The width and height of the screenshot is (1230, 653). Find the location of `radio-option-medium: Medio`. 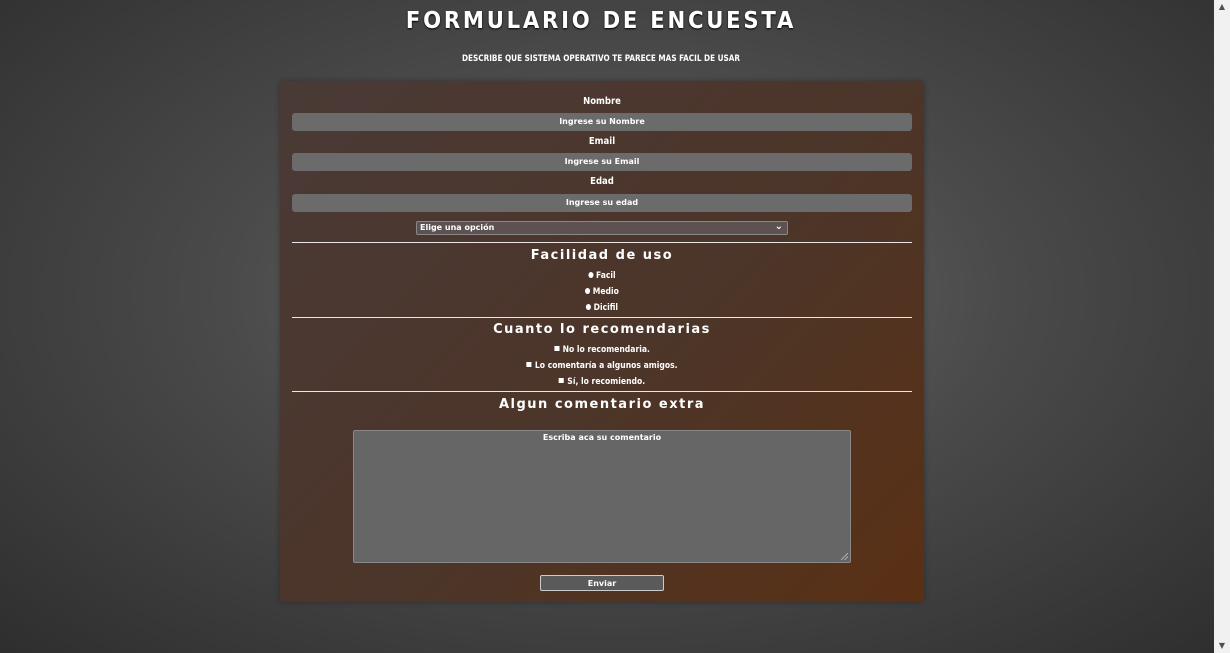

radio-option-medium: Medio is located at coordinates (601, 292).